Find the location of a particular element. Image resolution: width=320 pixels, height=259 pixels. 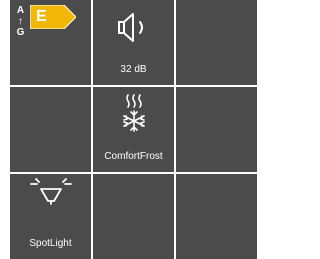

lamp-light-icon is located at coordinates (51, 191).